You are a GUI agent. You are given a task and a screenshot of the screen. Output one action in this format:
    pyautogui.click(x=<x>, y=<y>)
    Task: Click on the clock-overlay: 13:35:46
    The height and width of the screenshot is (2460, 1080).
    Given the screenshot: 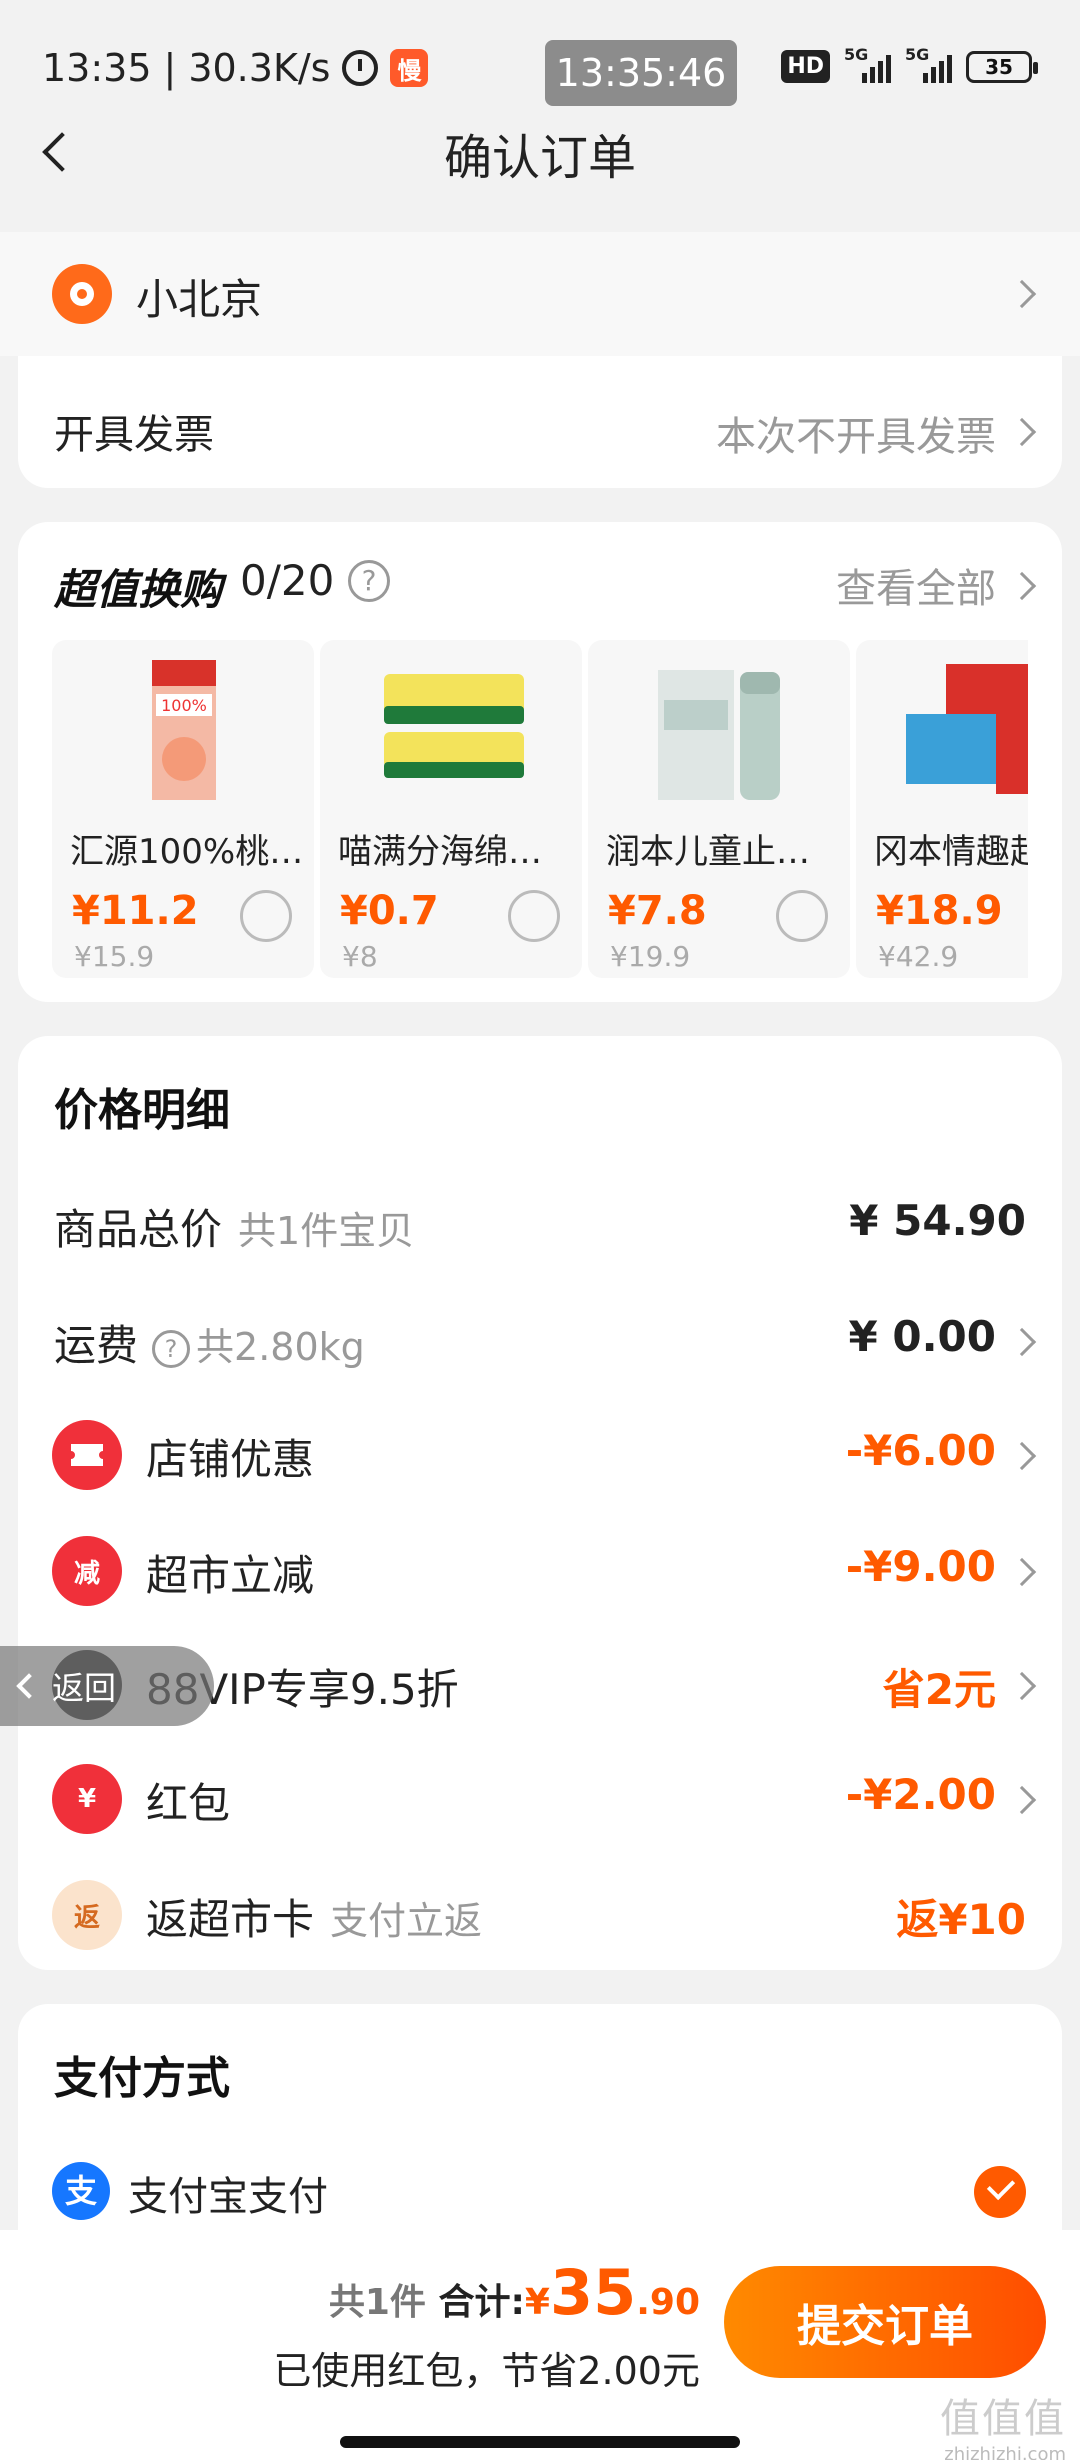 What is the action you would take?
    pyautogui.click(x=641, y=73)
    